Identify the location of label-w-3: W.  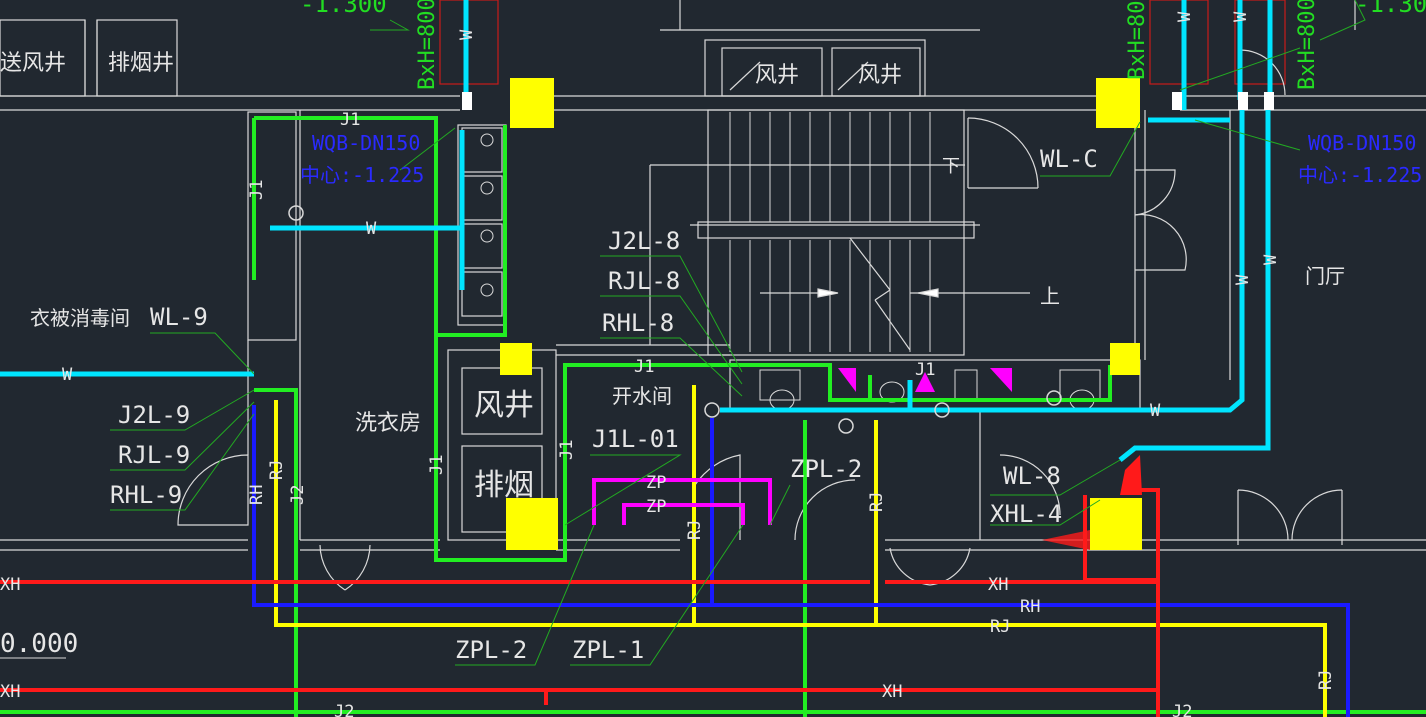
(1155, 411).